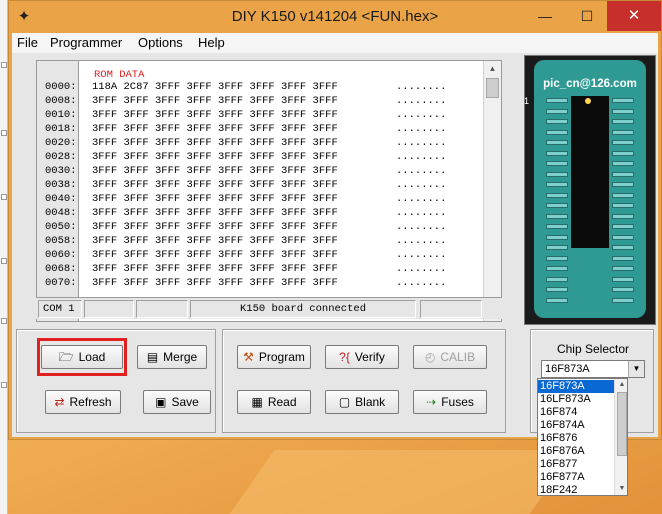 The height and width of the screenshot is (514, 662). Describe the element at coordinates (593, 369) in the screenshot. I see `chip-selector-select: 16F873A ▼` at that location.